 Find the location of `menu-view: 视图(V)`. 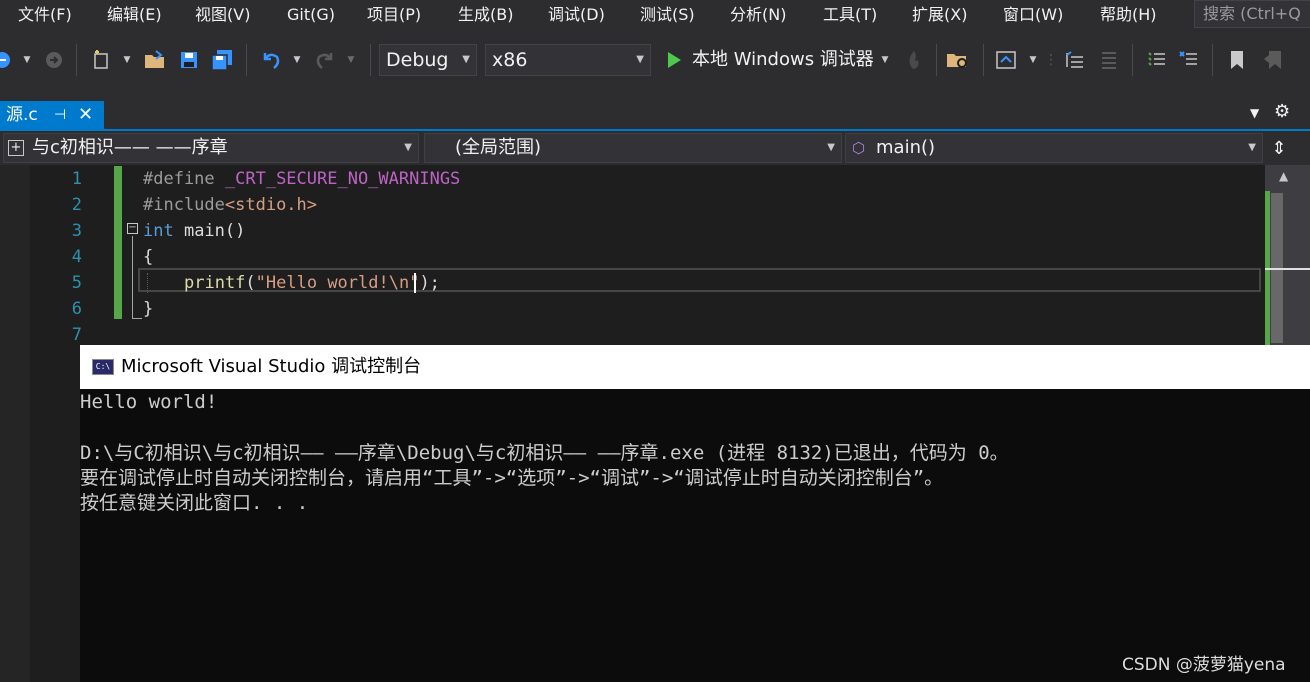

menu-view: 视图(V) is located at coordinates (222, 15).